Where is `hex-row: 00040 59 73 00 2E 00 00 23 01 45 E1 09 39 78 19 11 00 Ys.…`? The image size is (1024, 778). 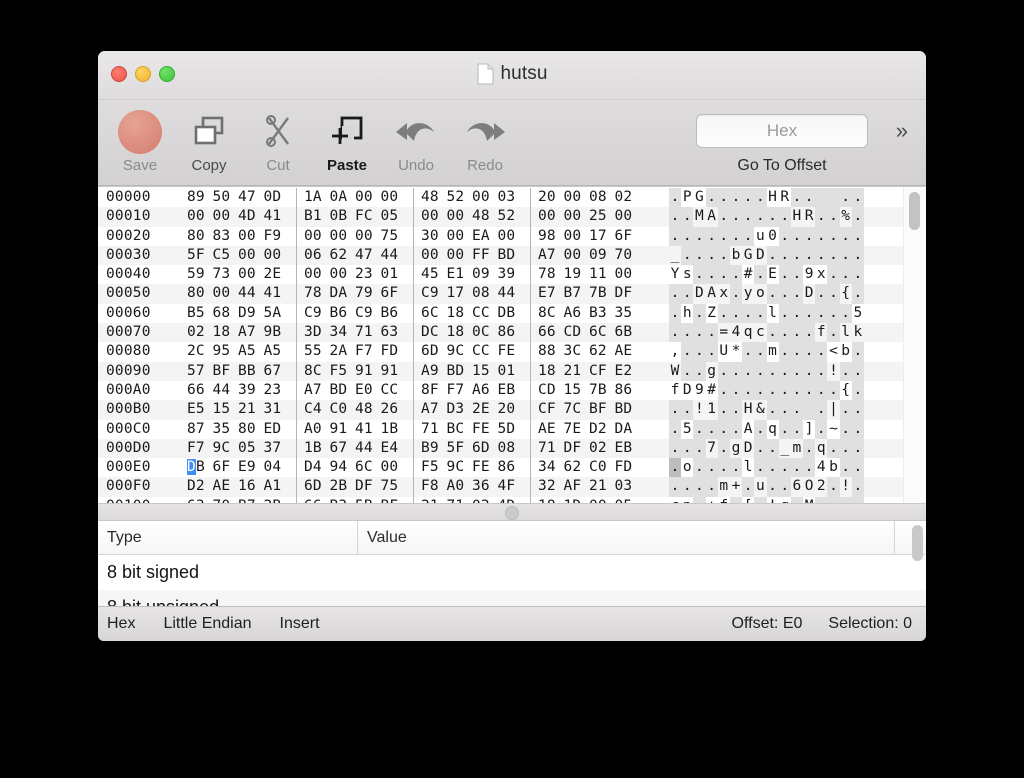
hex-row: 00040 59 73 00 2E 00 00 23 01 45 E1 09 39 78 19 11 00 Ys.… is located at coordinates (500, 275).